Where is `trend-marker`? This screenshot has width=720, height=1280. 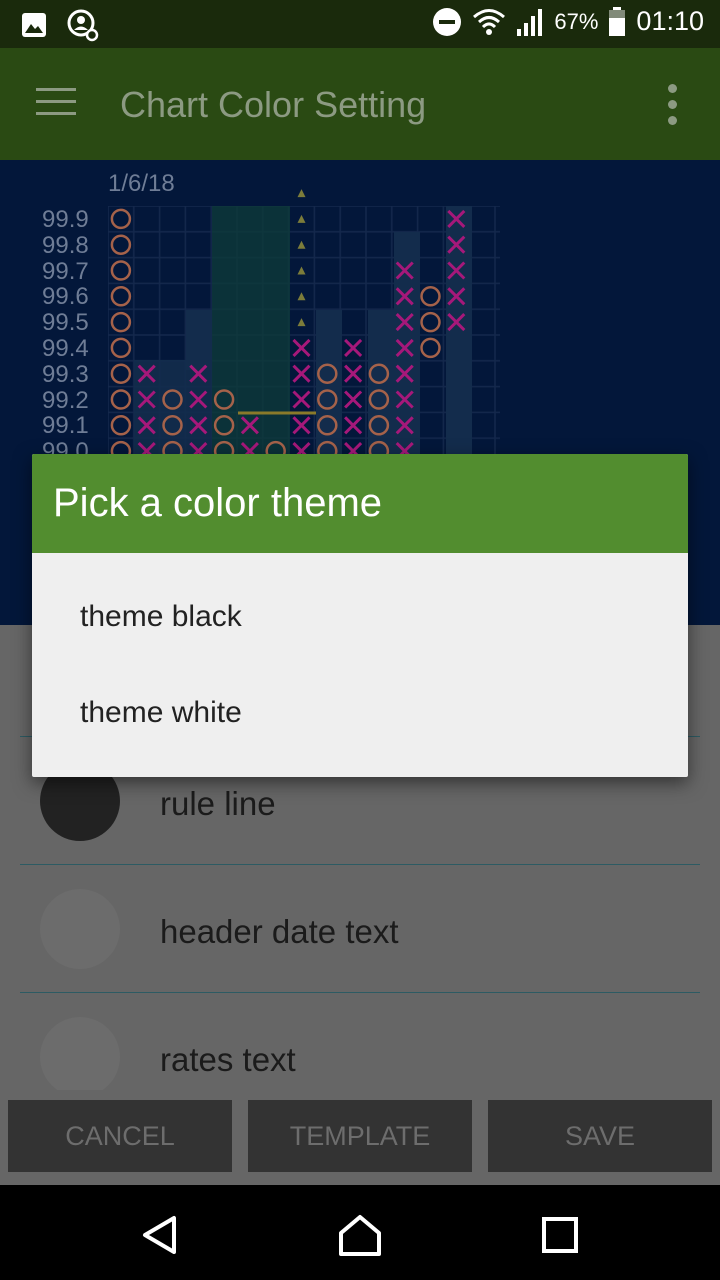 trend-marker is located at coordinates (301, 193).